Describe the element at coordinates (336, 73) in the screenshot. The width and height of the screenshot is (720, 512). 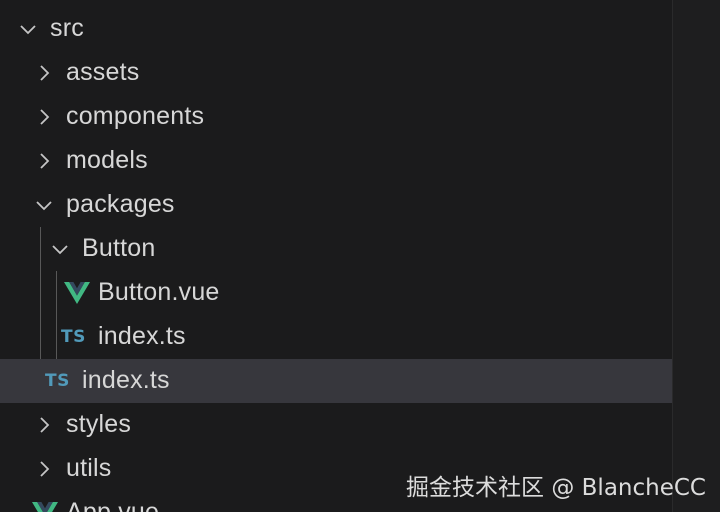
I see `tree-item-assets: assets` at that location.